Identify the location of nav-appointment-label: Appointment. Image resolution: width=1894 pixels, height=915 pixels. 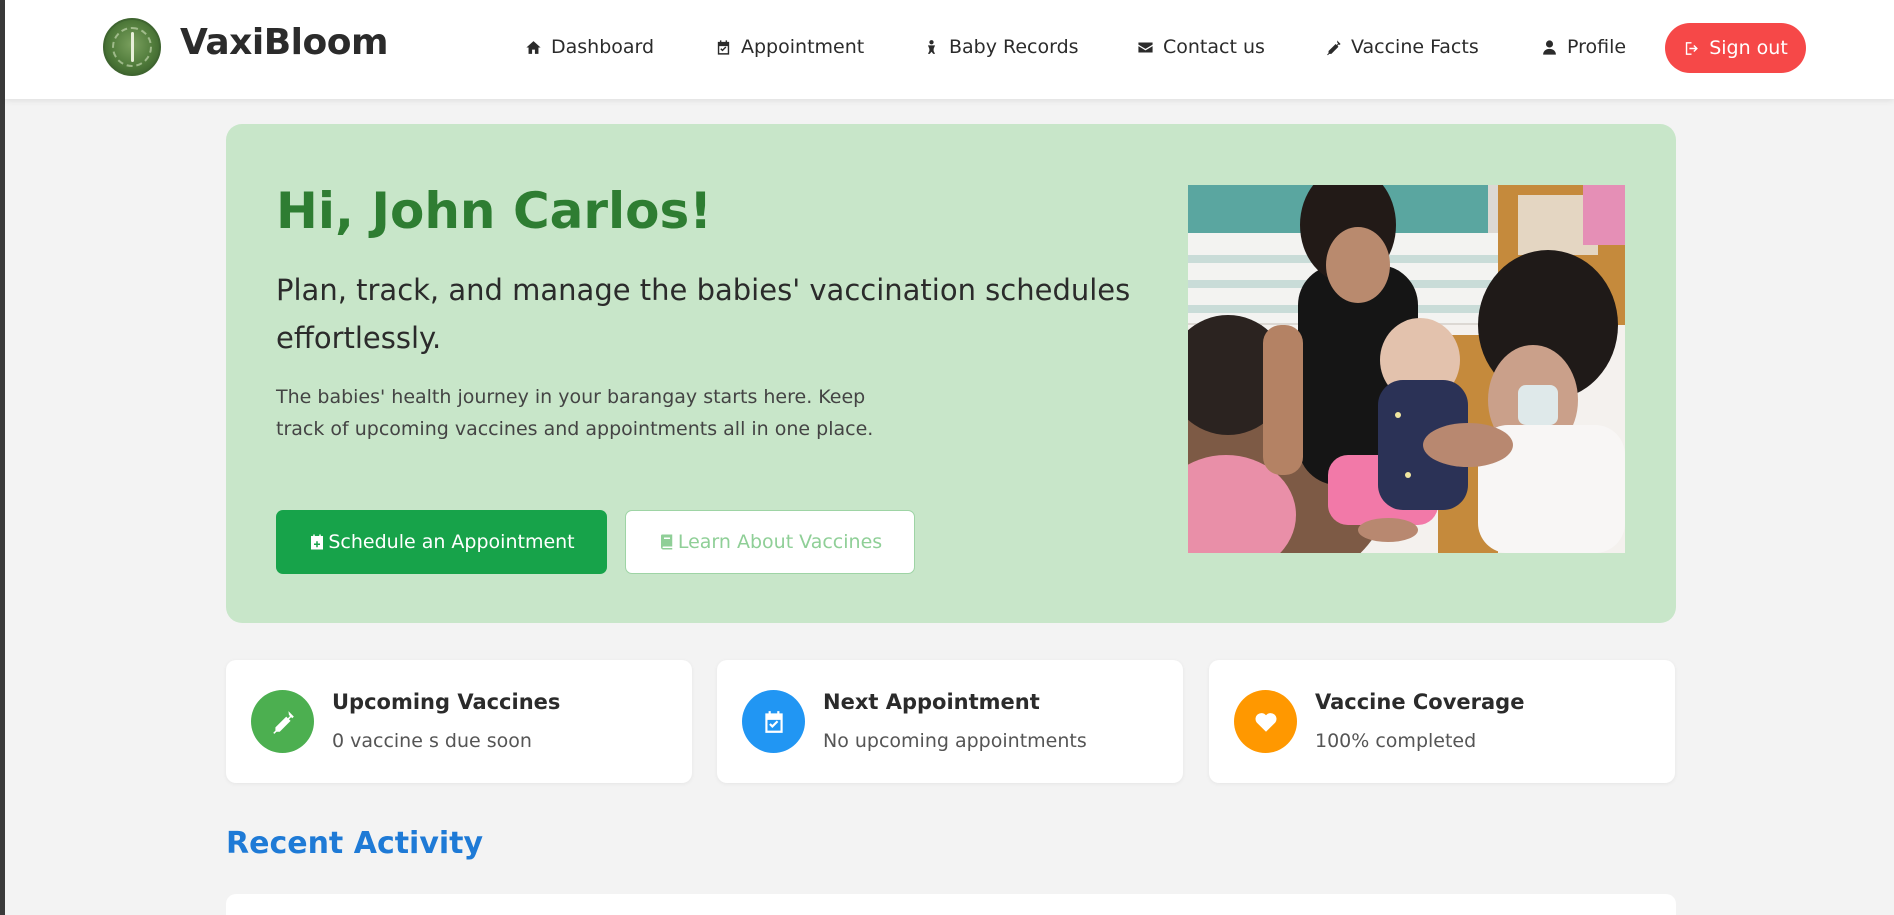
(803, 47).